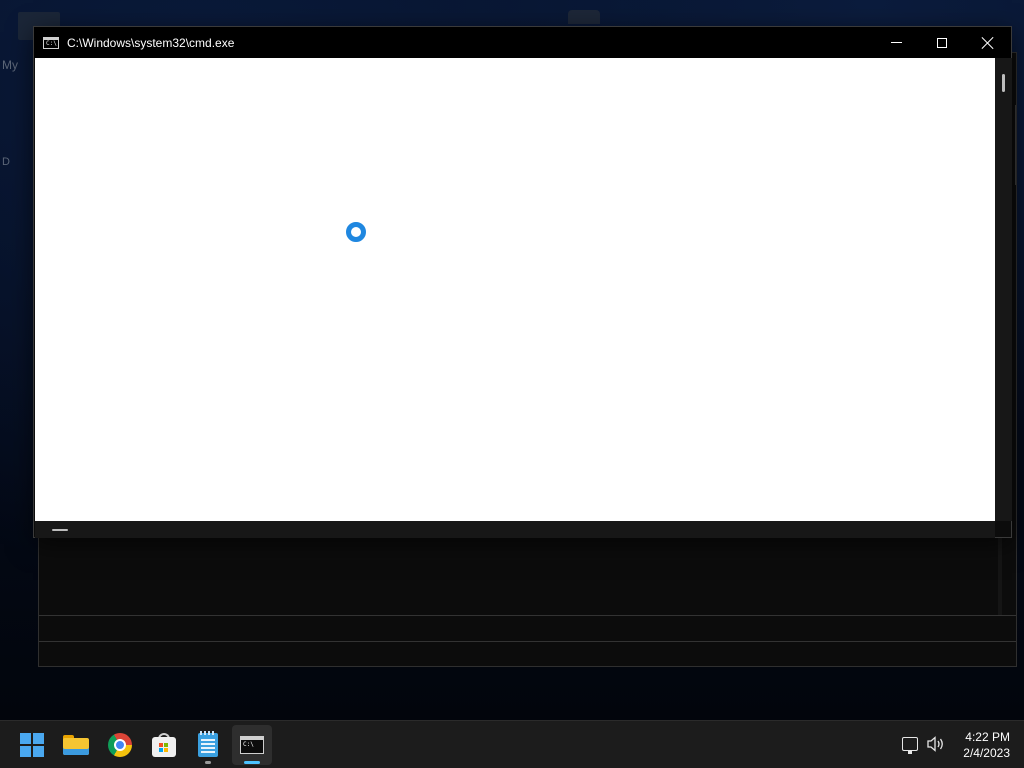 This screenshot has height=768, width=1024. I want to click on taskbar-item-store, so click(164, 745).